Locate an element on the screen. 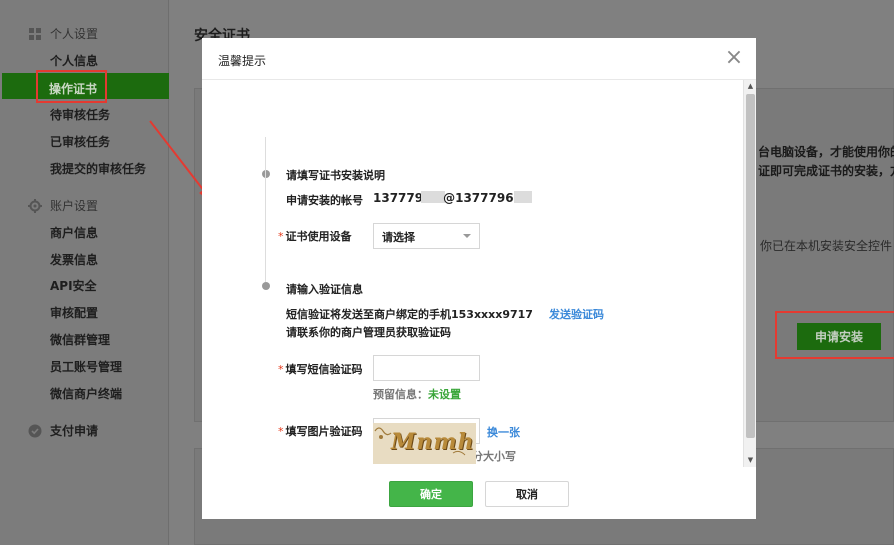 This screenshot has height=545, width=894. captcha-image: Mnmh is located at coordinates (424, 443).